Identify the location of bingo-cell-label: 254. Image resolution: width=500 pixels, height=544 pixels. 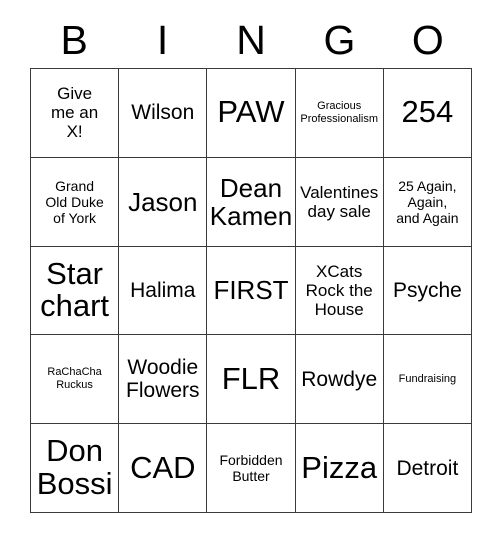
(427, 112).